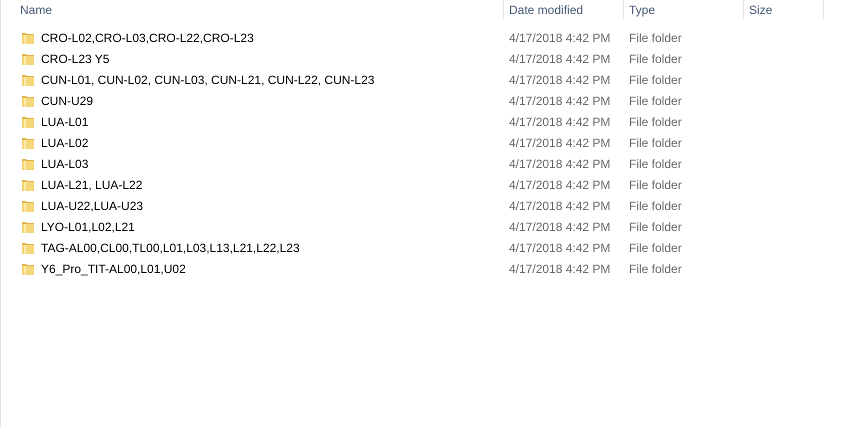 The image size is (841, 427). Describe the element at coordinates (64, 121) in the screenshot. I see `folder-name: LUA-L01` at that location.